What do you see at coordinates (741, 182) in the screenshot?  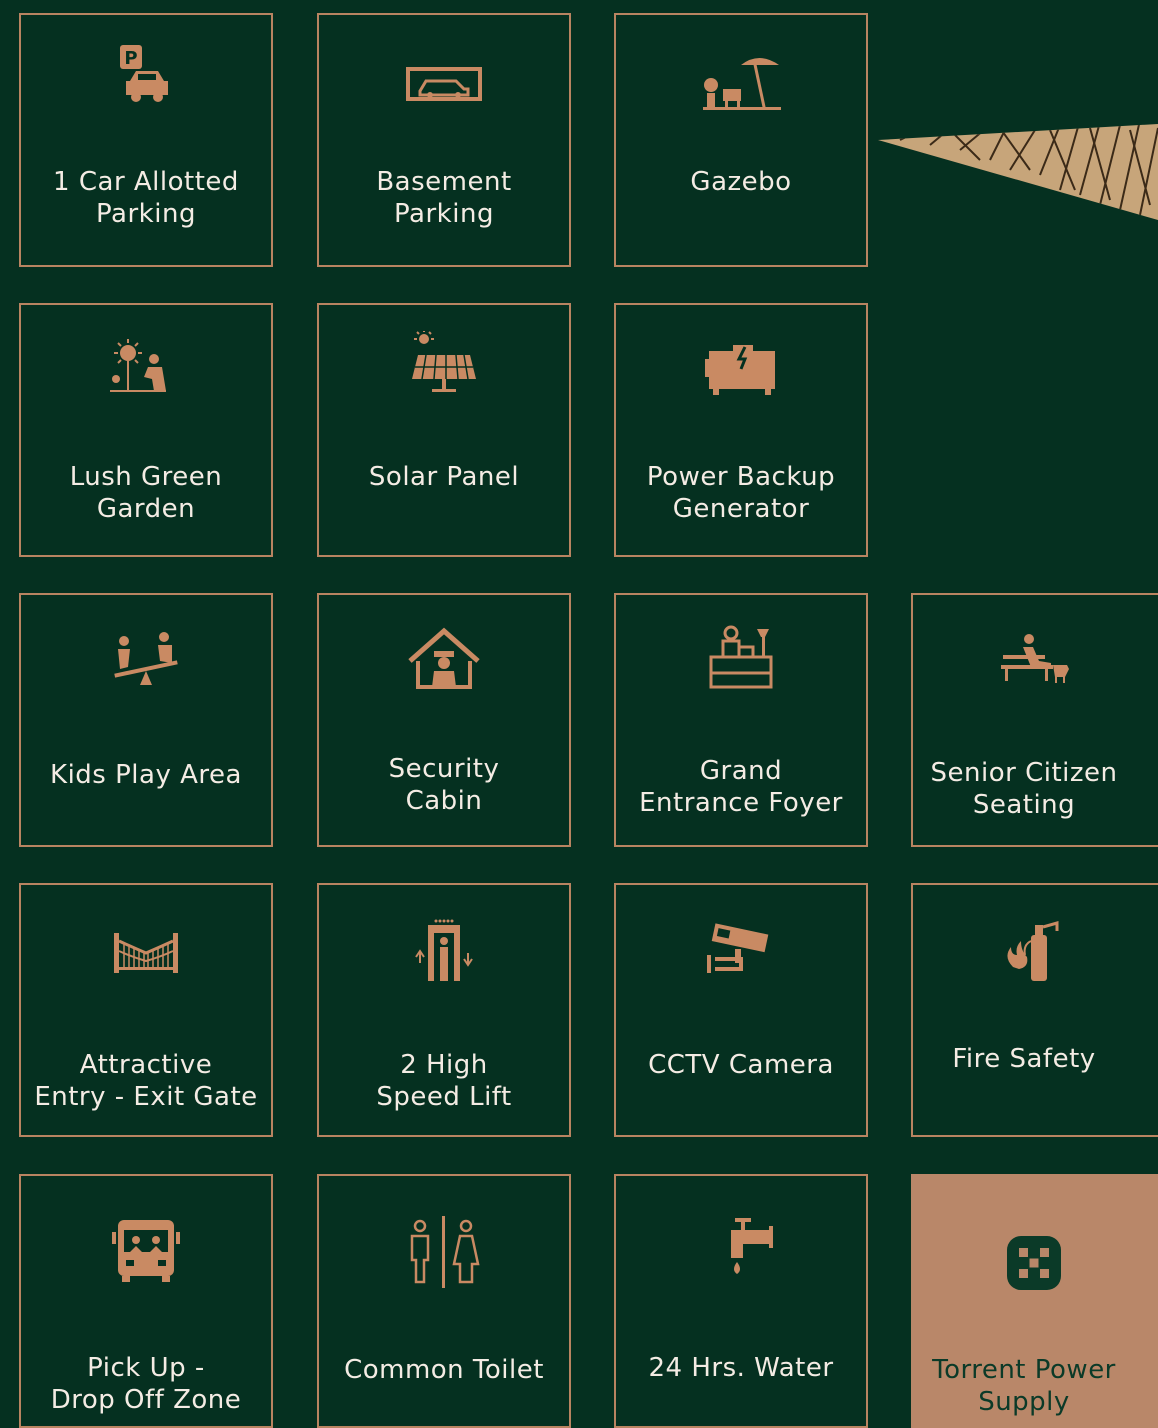 I see `amenity-label: Gazebo` at bounding box center [741, 182].